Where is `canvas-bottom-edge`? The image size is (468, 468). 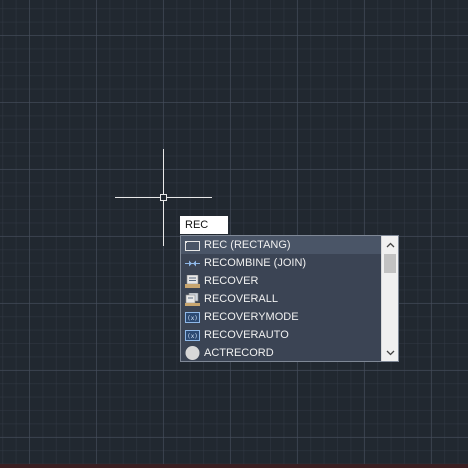
canvas-bottom-edge is located at coordinates (234, 466).